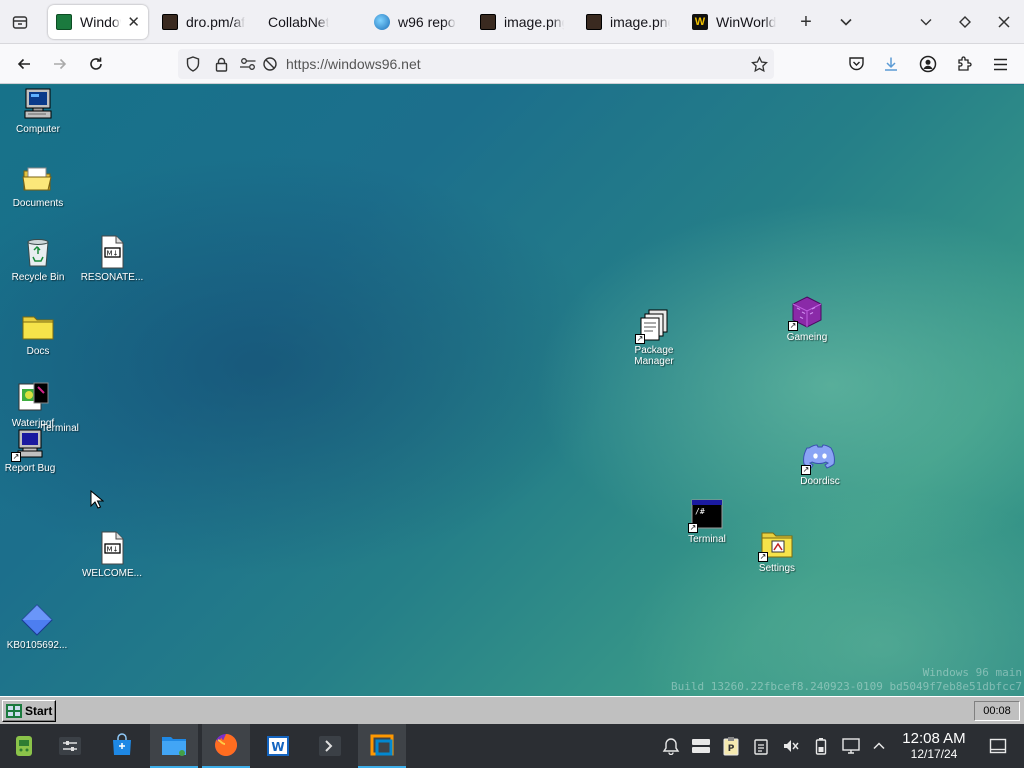 The image size is (1024, 768). I want to click on clipboard-manager-icon: P, so click(731, 746).